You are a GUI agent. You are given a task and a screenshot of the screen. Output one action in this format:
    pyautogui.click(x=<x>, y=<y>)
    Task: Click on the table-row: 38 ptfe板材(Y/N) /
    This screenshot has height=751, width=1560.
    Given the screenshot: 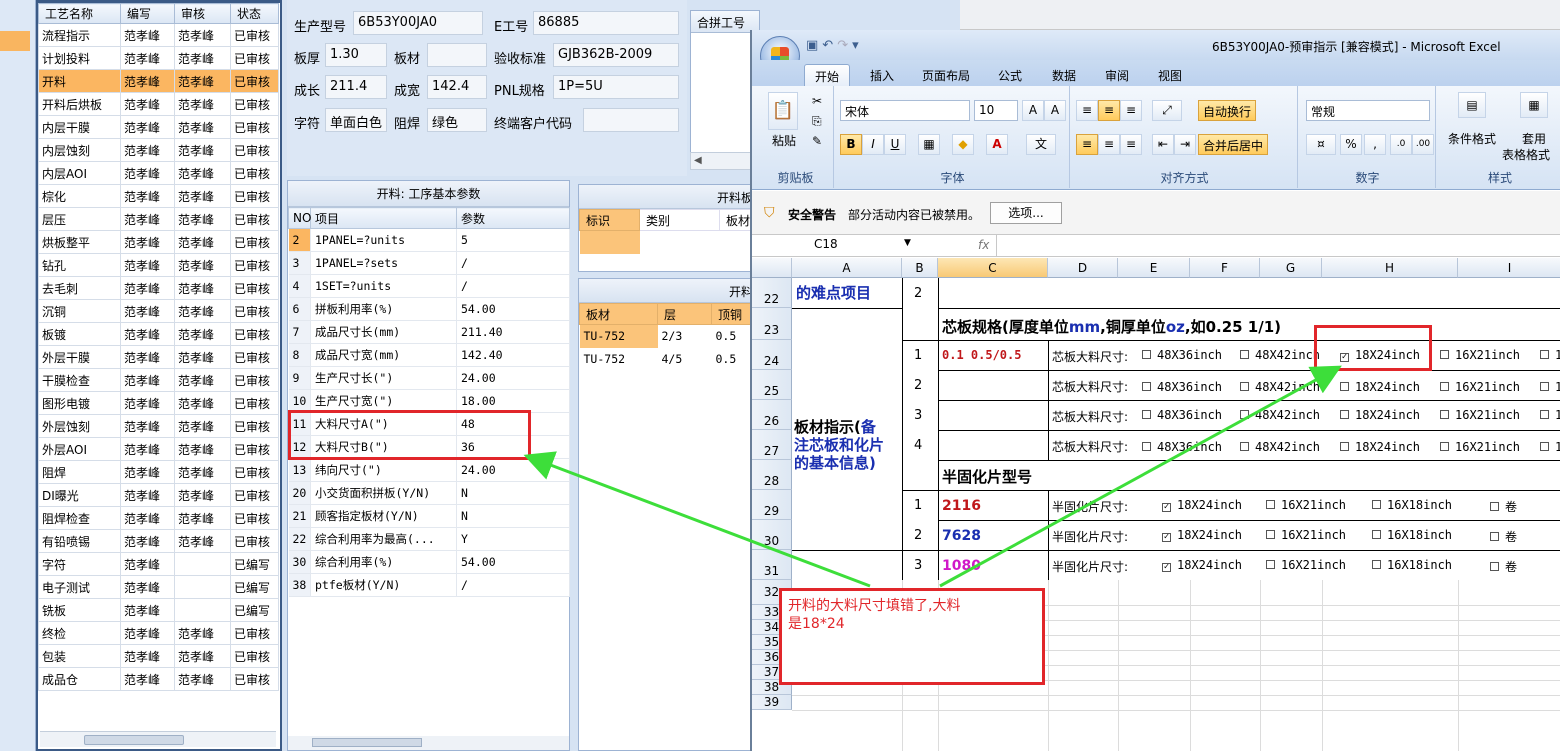 What is the action you would take?
    pyautogui.click(x=429, y=585)
    